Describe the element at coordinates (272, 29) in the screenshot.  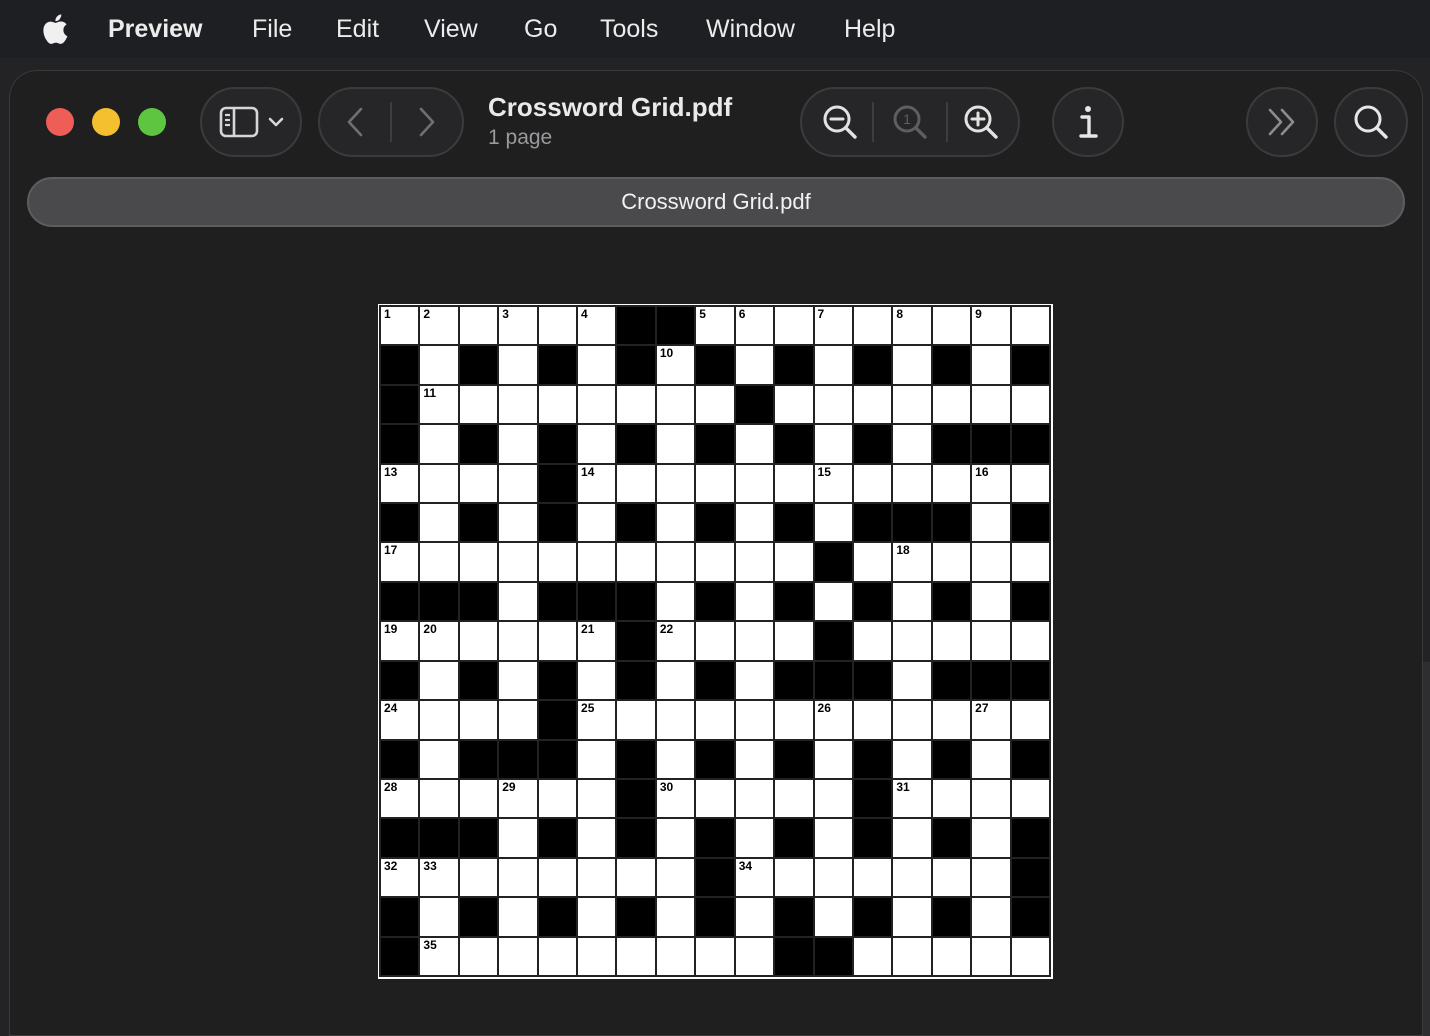
I see `menu-file: File` at that location.